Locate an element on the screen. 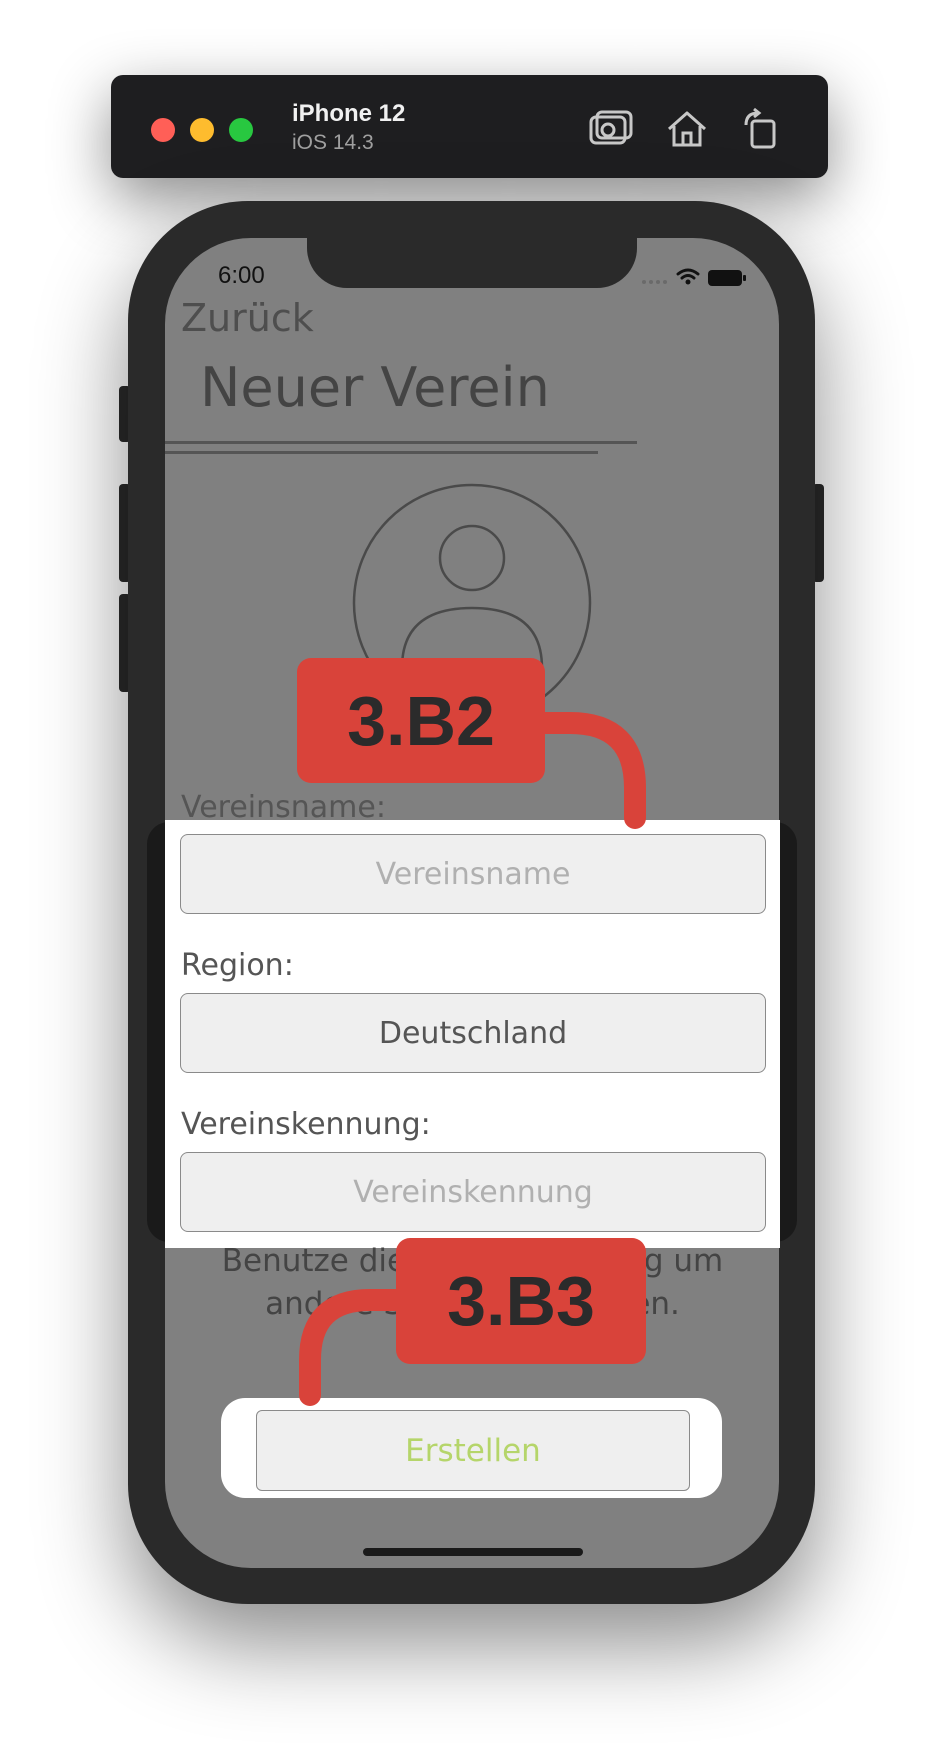 The height and width of the screenshot is (1756, 944). region-label: Region: is located at coordinates (237, 965).